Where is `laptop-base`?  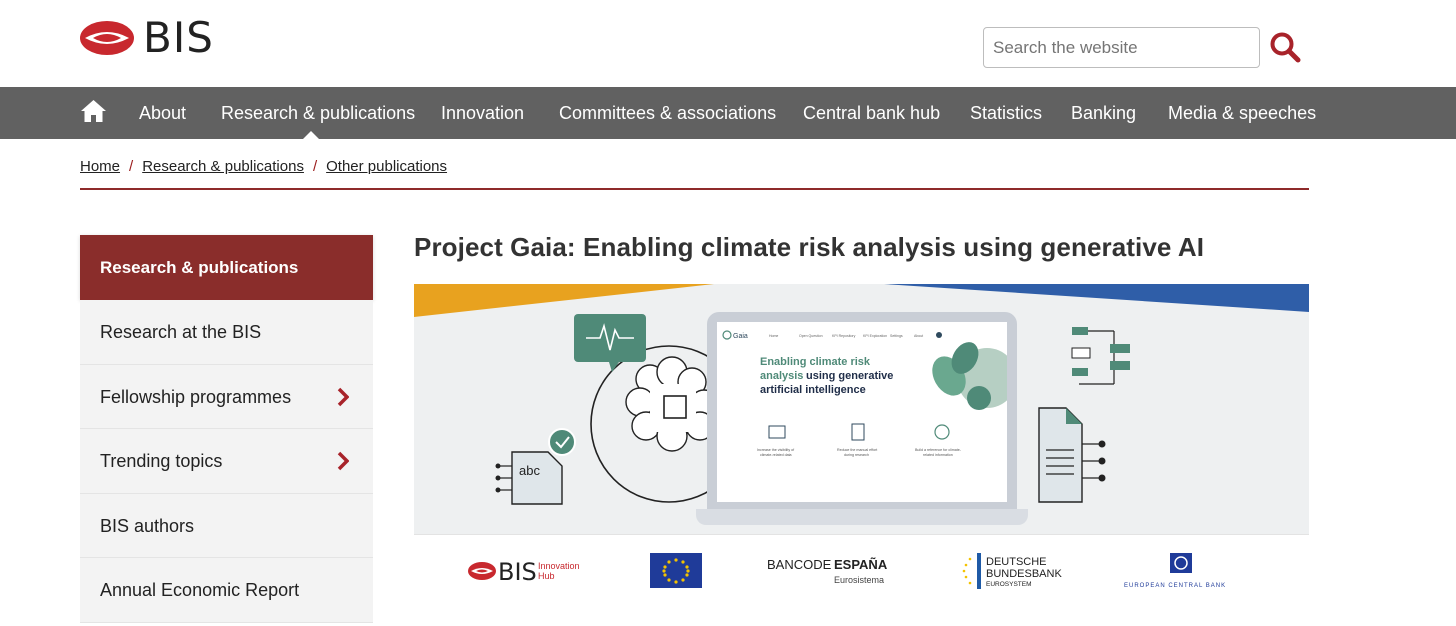 laptop-base is located at coordinates (862, 517).